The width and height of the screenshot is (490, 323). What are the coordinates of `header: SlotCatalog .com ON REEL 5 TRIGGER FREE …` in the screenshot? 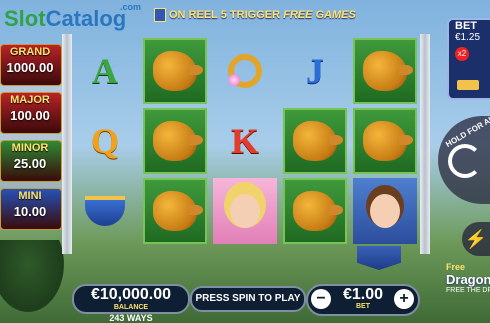 It's located at (245, 16).